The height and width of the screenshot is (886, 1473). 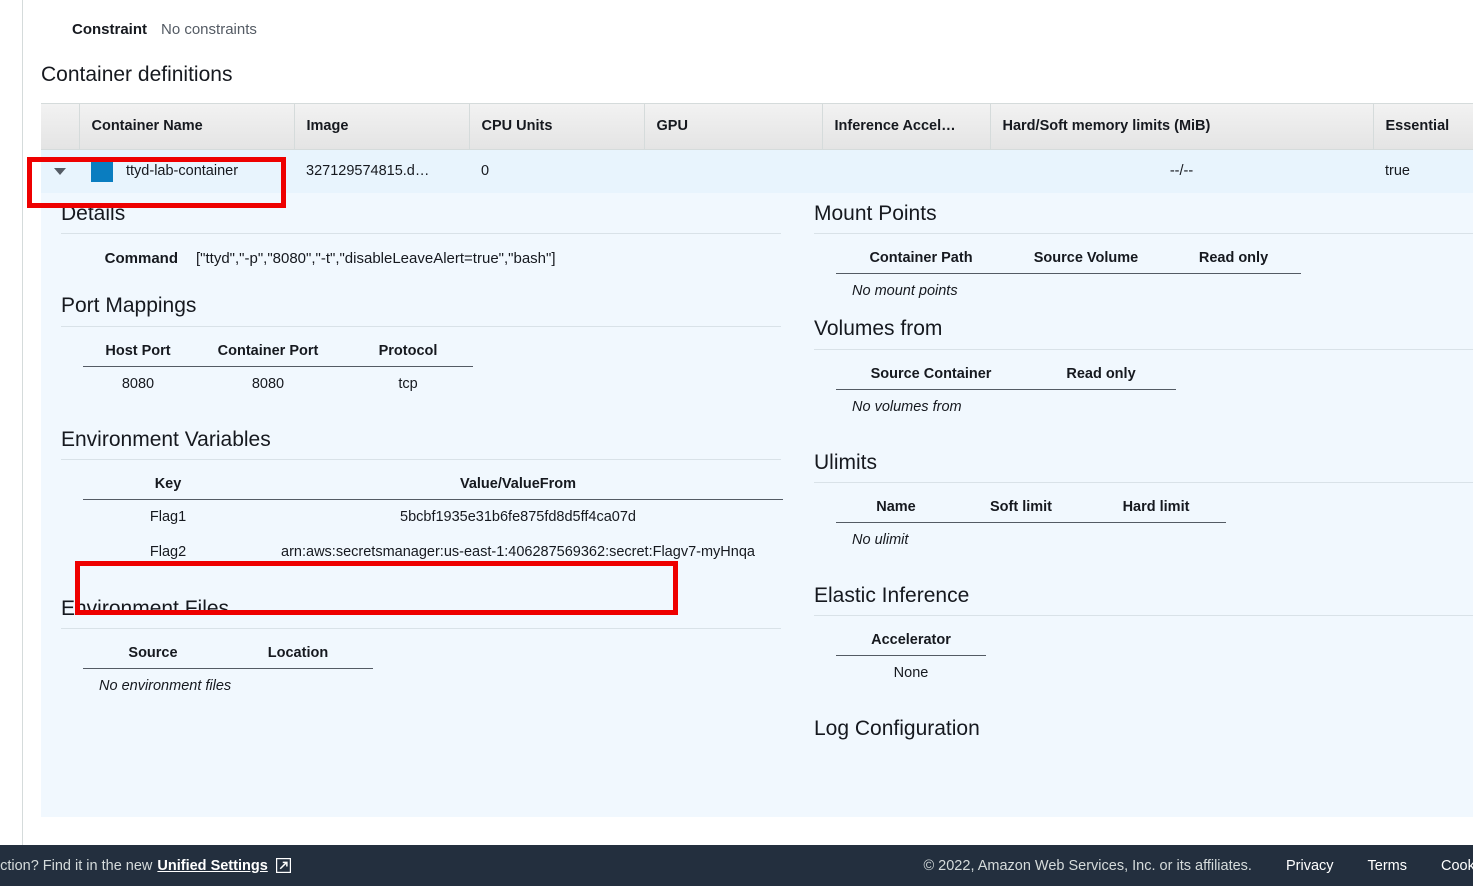 What do you see at coordinates (880, 539) in the screenshot?
I see `ulimits-empty-message: No ulimit` at bounding box center [880, 539].